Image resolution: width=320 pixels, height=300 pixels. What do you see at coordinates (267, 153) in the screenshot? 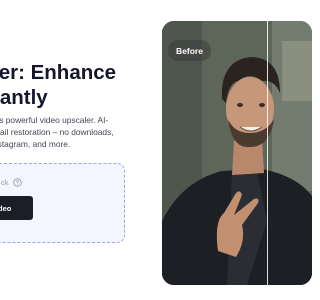
I see `compare-slider-handle` at bounding box center [267, 153].